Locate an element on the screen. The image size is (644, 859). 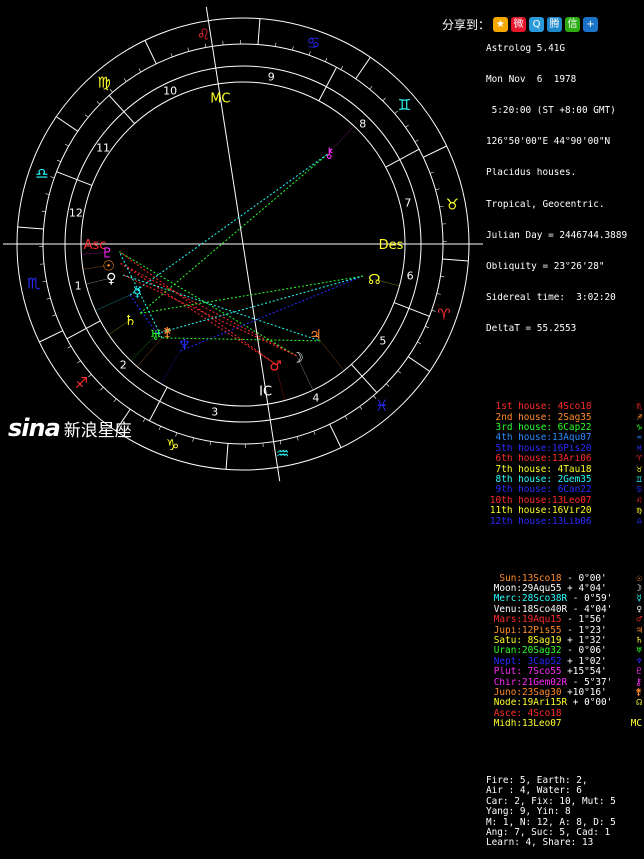
planet-latitude: - 1°56' is located at coordinates (584, 620).